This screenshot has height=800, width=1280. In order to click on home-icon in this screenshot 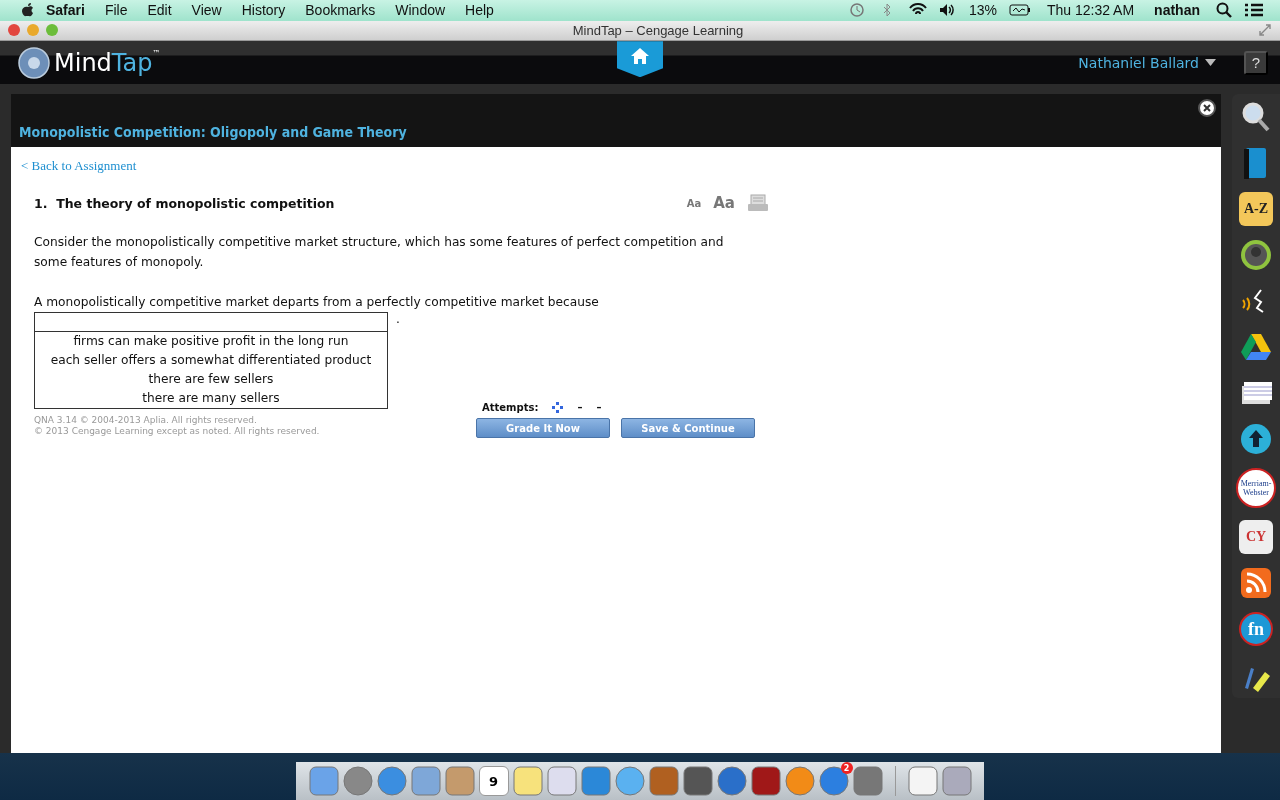, I will do `click(640, 56)`.